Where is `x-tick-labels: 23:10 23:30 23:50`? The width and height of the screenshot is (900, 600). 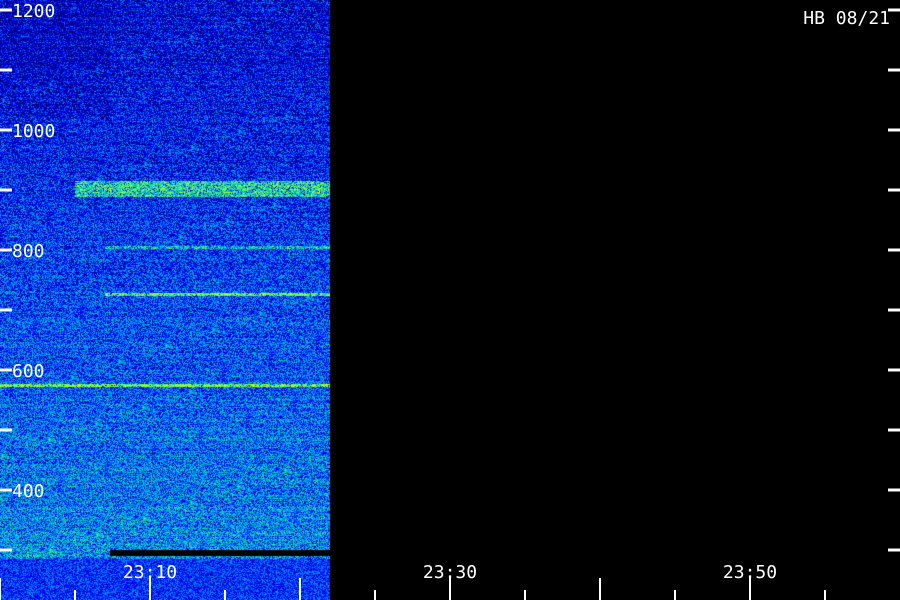
x-tick-labels: 23:10 23:30 23:50 is located at coordinates (450, 572).